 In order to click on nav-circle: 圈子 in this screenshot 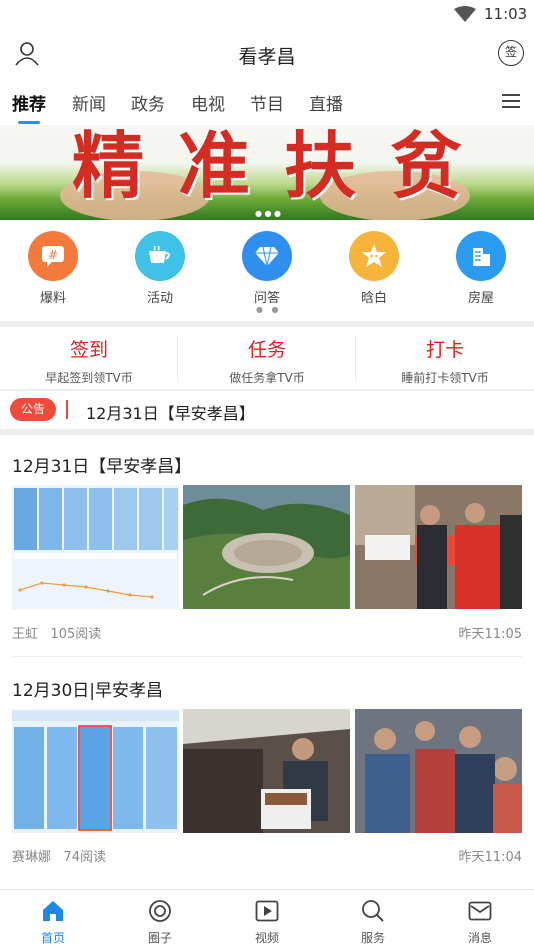, I will do `click(160, 922)`.